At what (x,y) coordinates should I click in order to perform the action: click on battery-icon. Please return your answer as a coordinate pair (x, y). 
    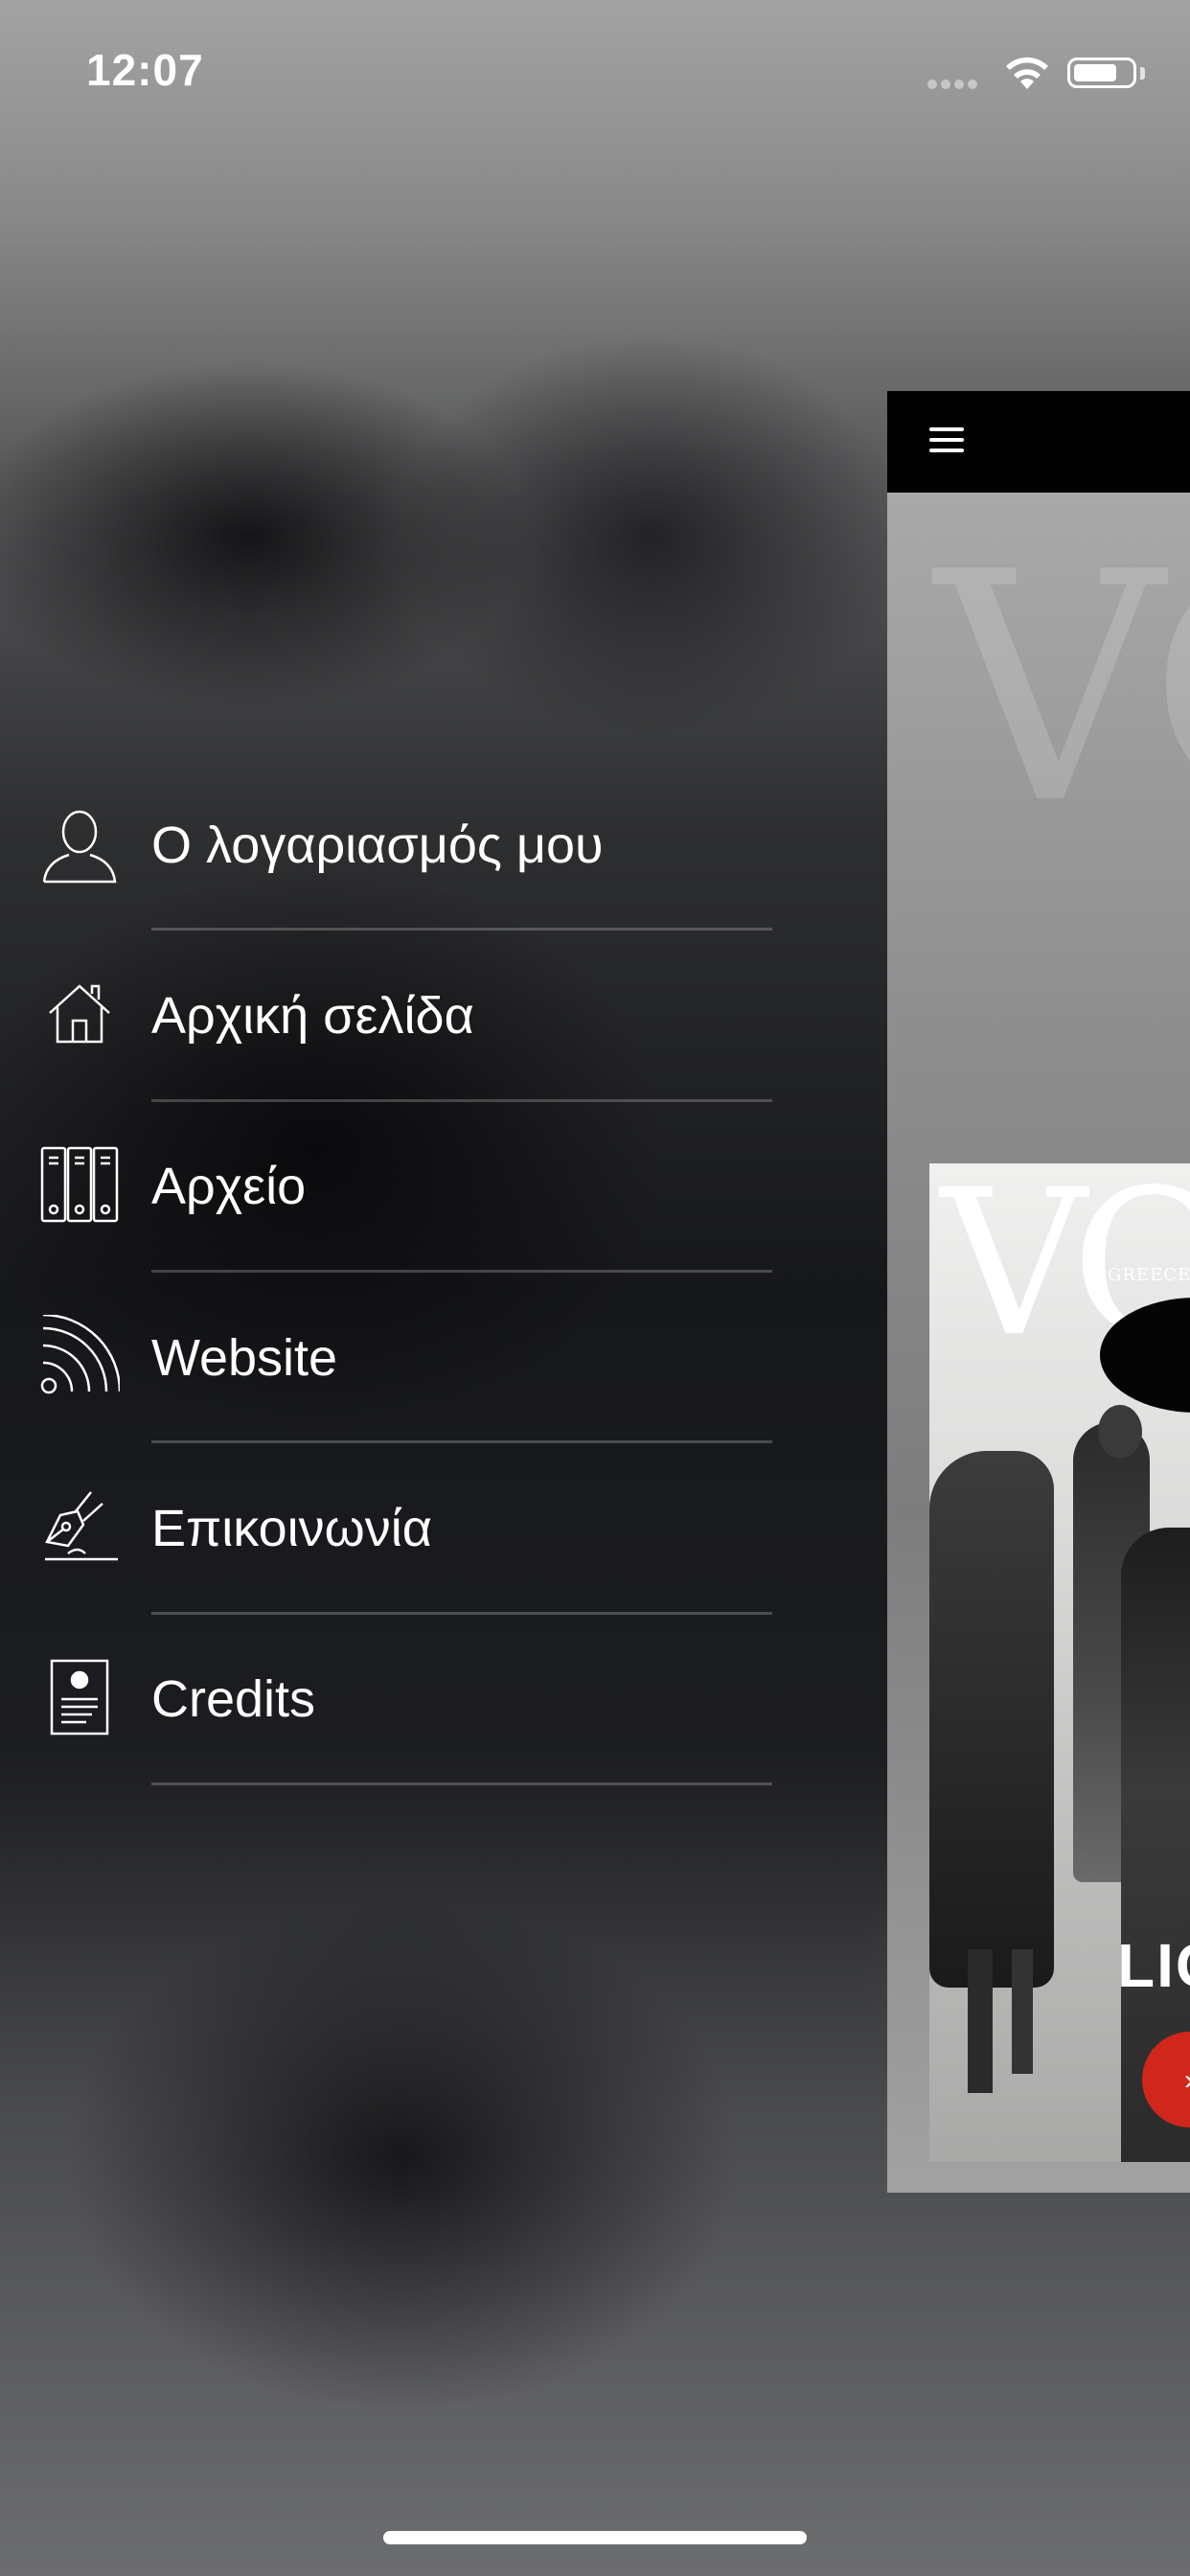
    Looking at the image, I should click on (1101, 73).